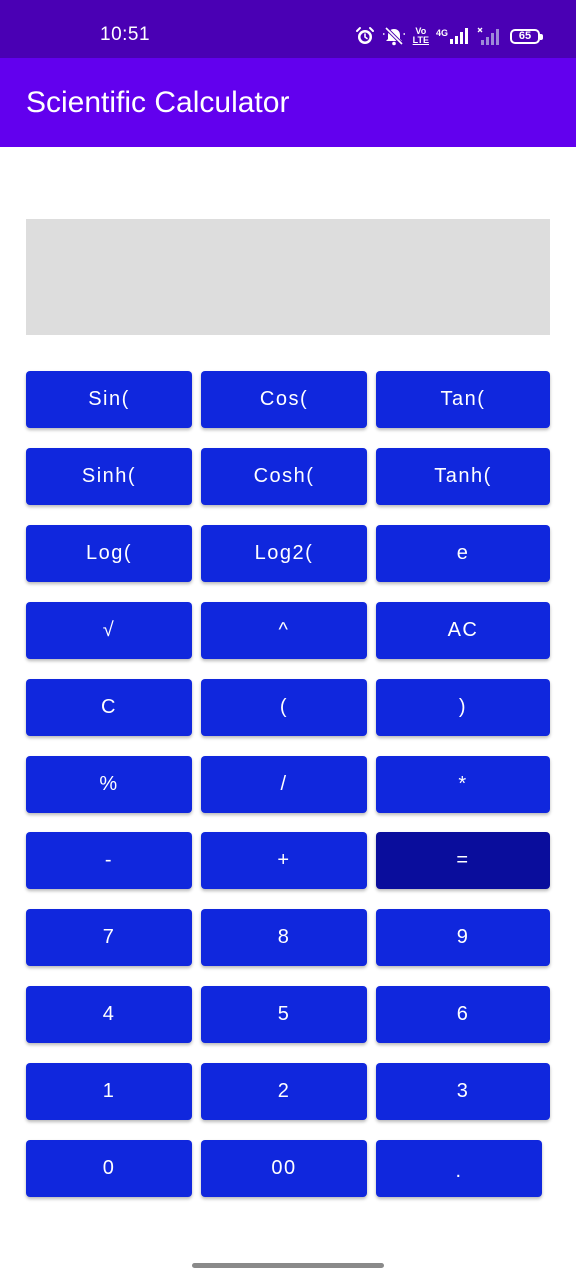  What do you see at coordinates (284, 1014) in the screenshot?
I see `digit-5-button: 5` at bounding box center [284, 1014].